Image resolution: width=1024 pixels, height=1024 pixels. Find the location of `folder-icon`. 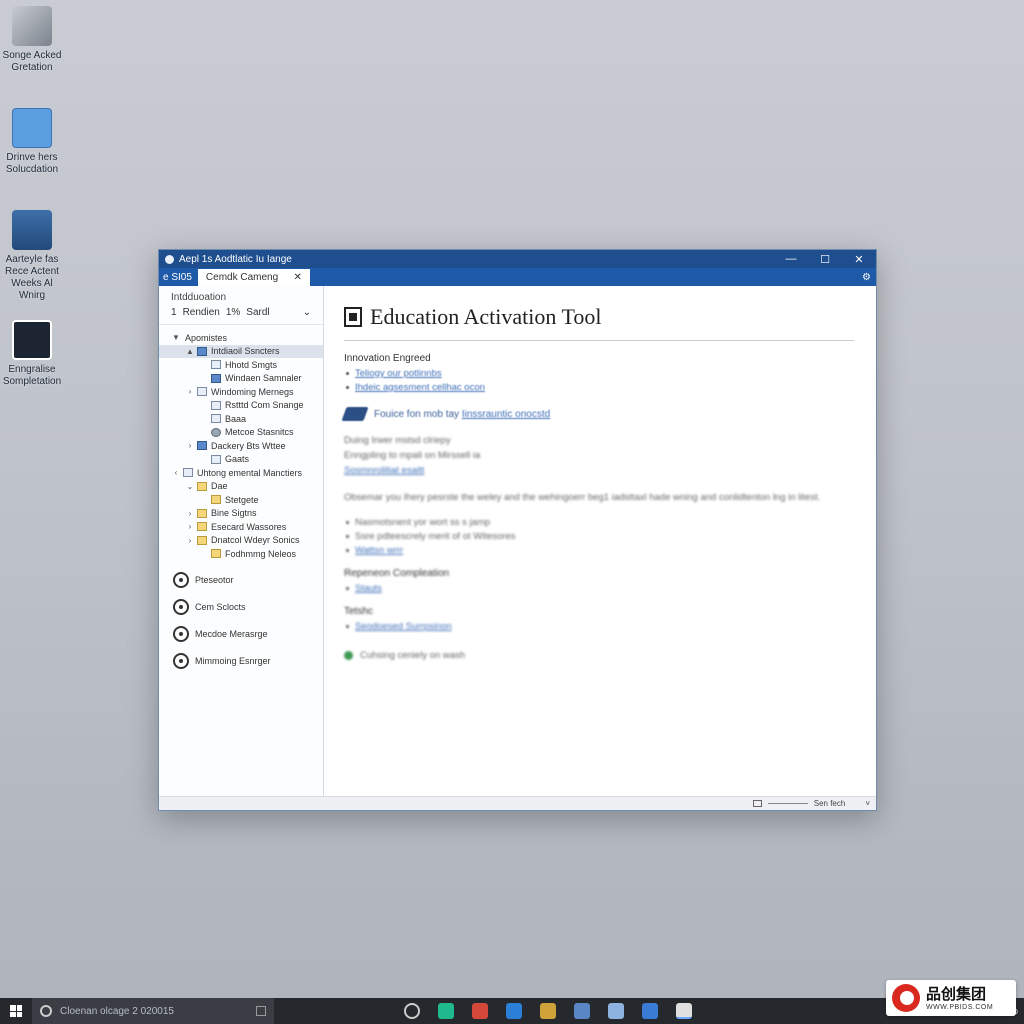

folder-icon is located at coordinates (216, 554).